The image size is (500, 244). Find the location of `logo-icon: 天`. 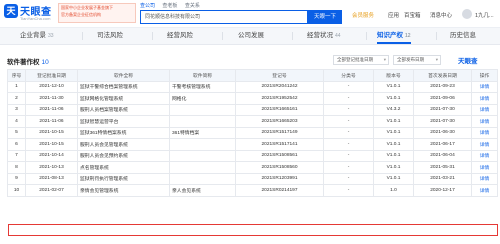

logo-icon: 天 is located at coordinates (11, 11).